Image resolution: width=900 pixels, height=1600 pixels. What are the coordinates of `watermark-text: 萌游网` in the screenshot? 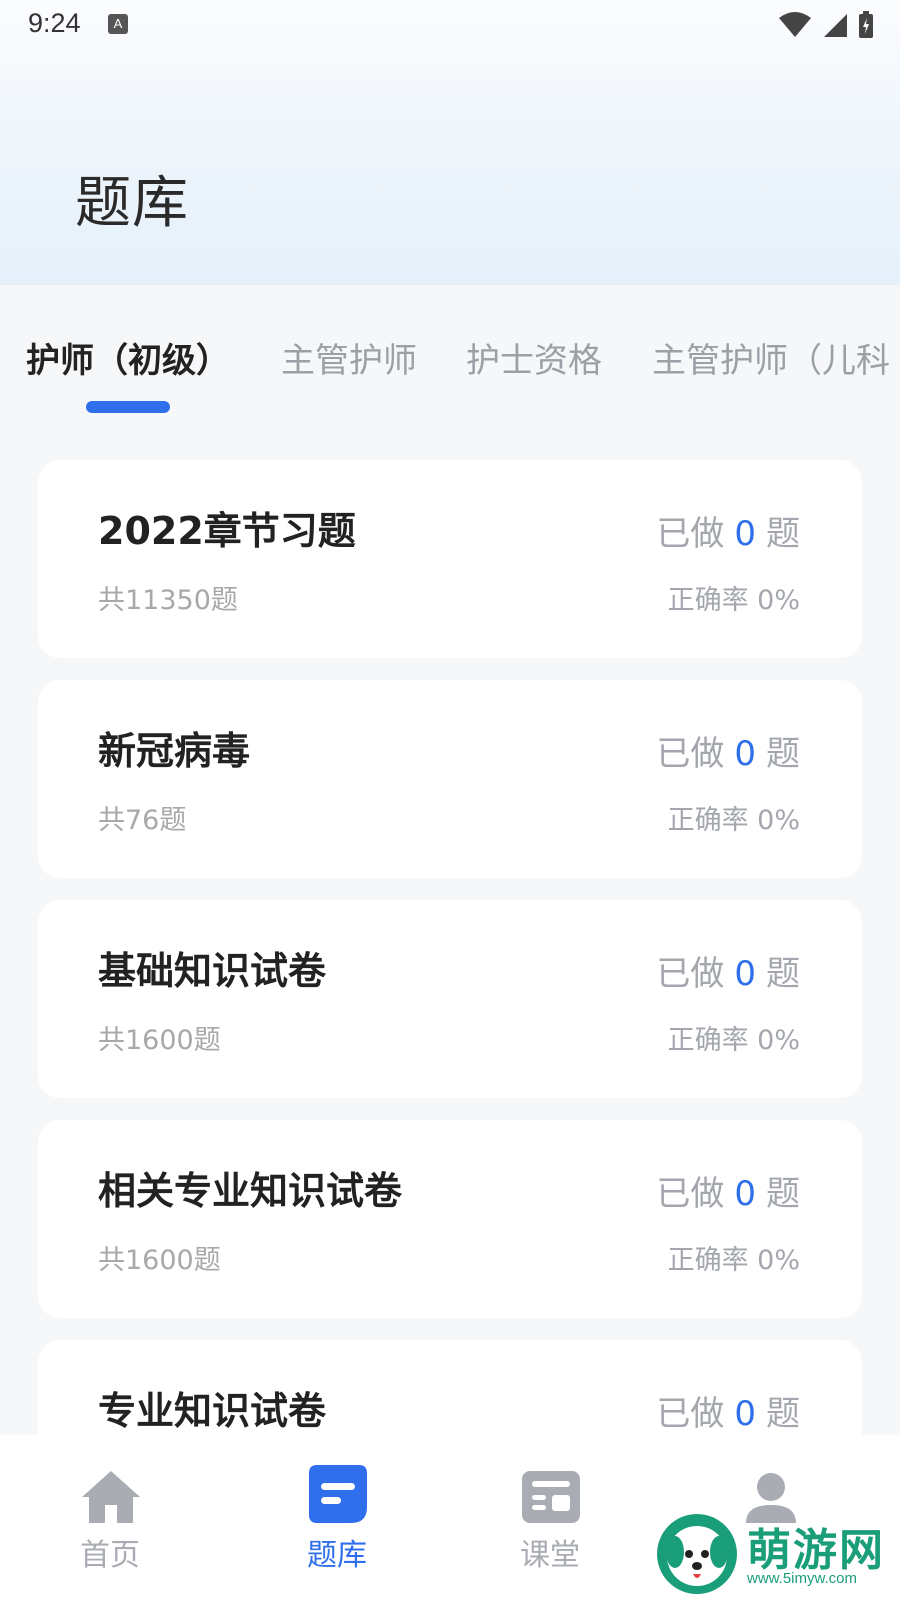 It's located at (816, 1550).